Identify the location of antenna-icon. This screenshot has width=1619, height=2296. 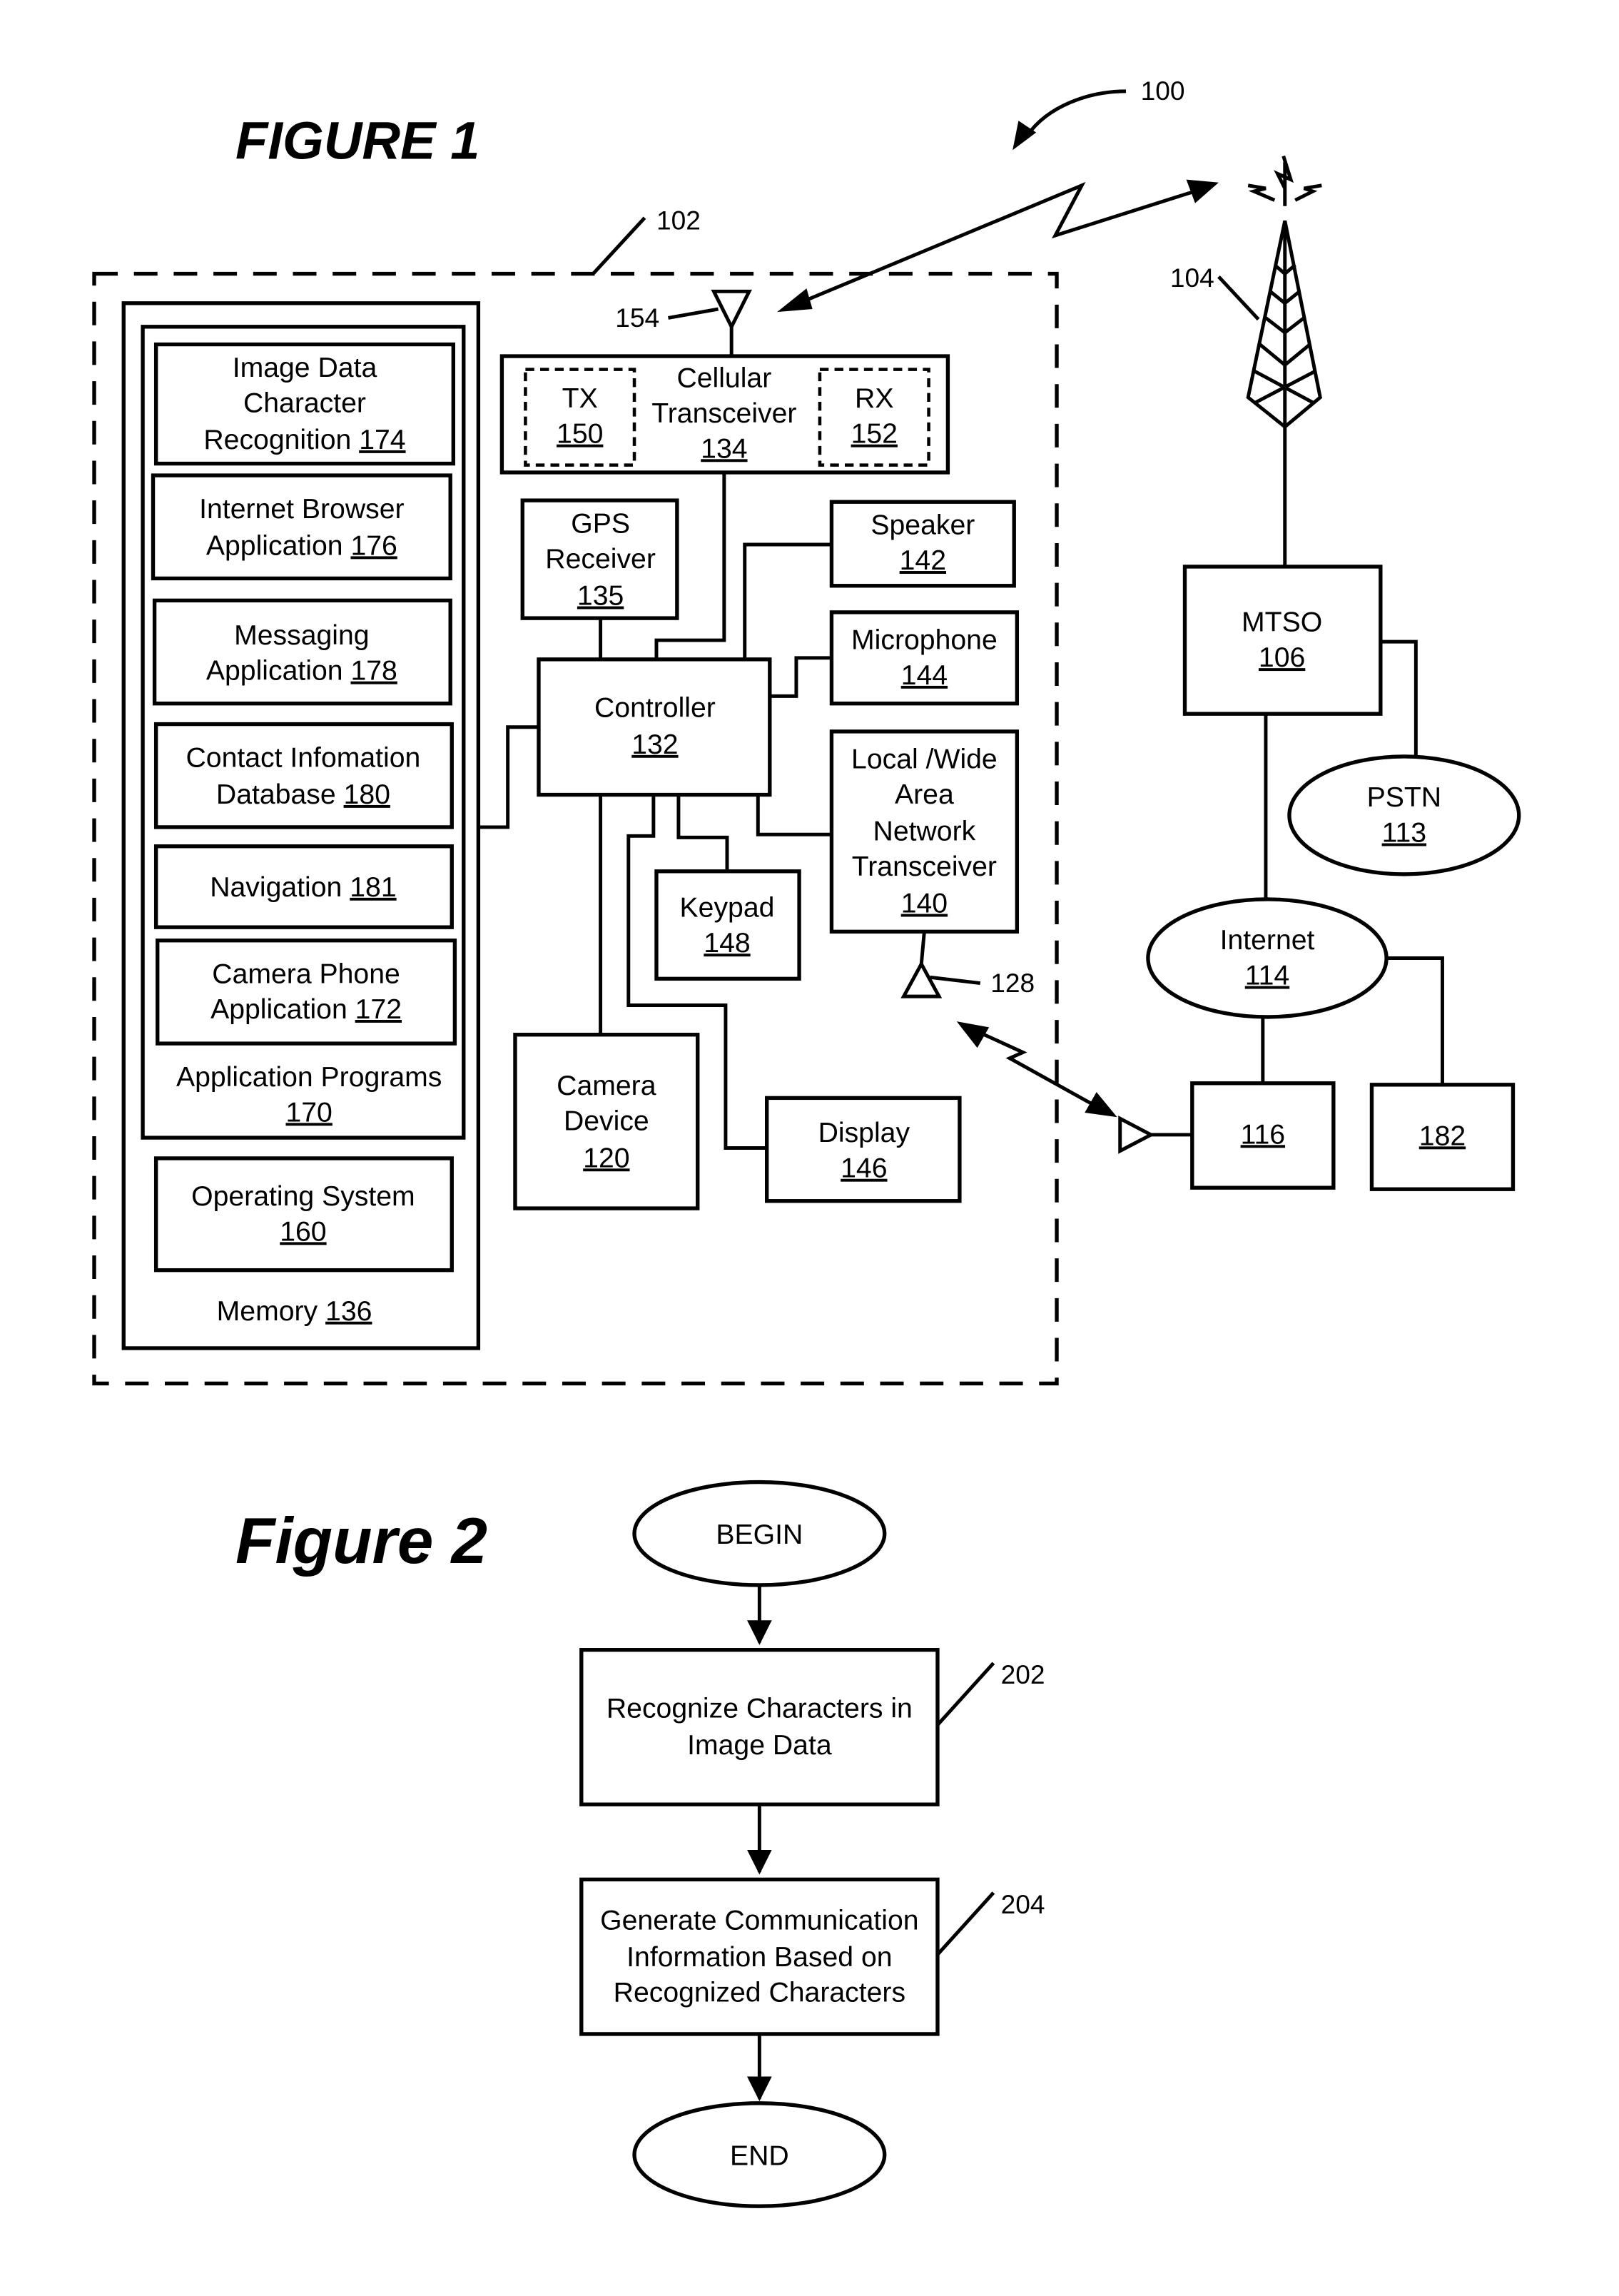
(921, 979).